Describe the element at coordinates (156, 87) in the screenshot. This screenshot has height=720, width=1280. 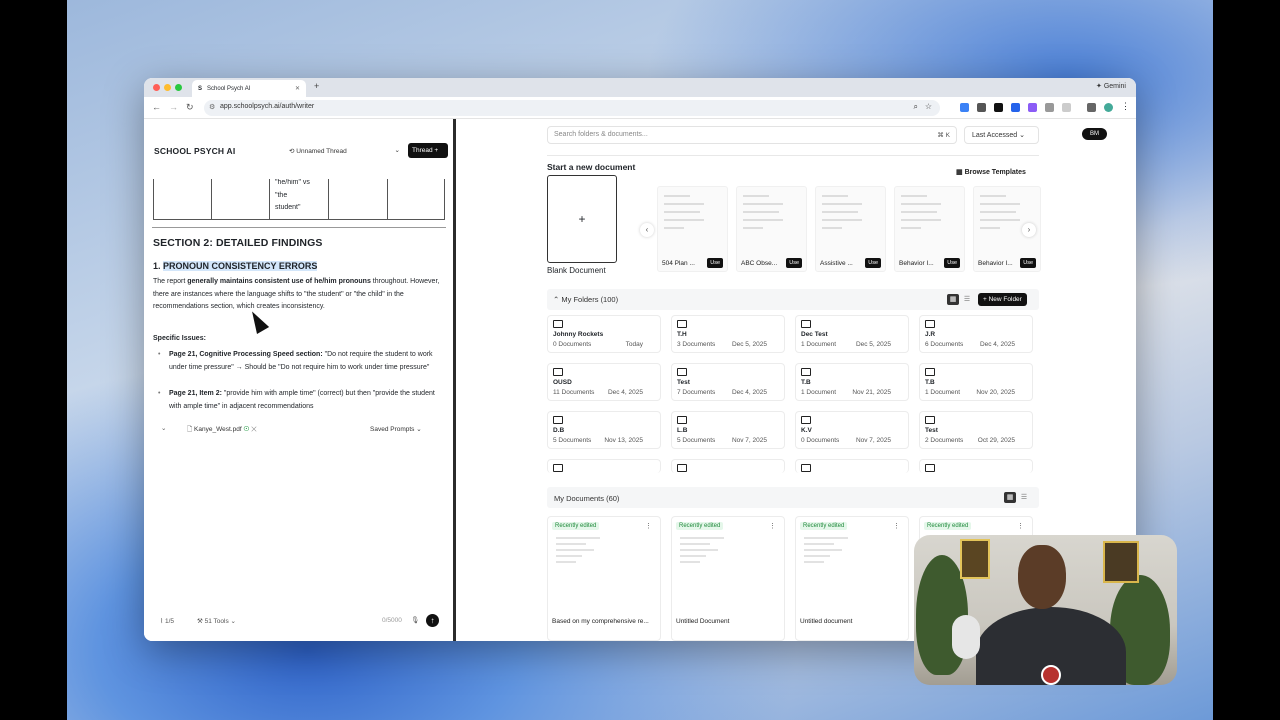
I see `close-window-icon` at that location.